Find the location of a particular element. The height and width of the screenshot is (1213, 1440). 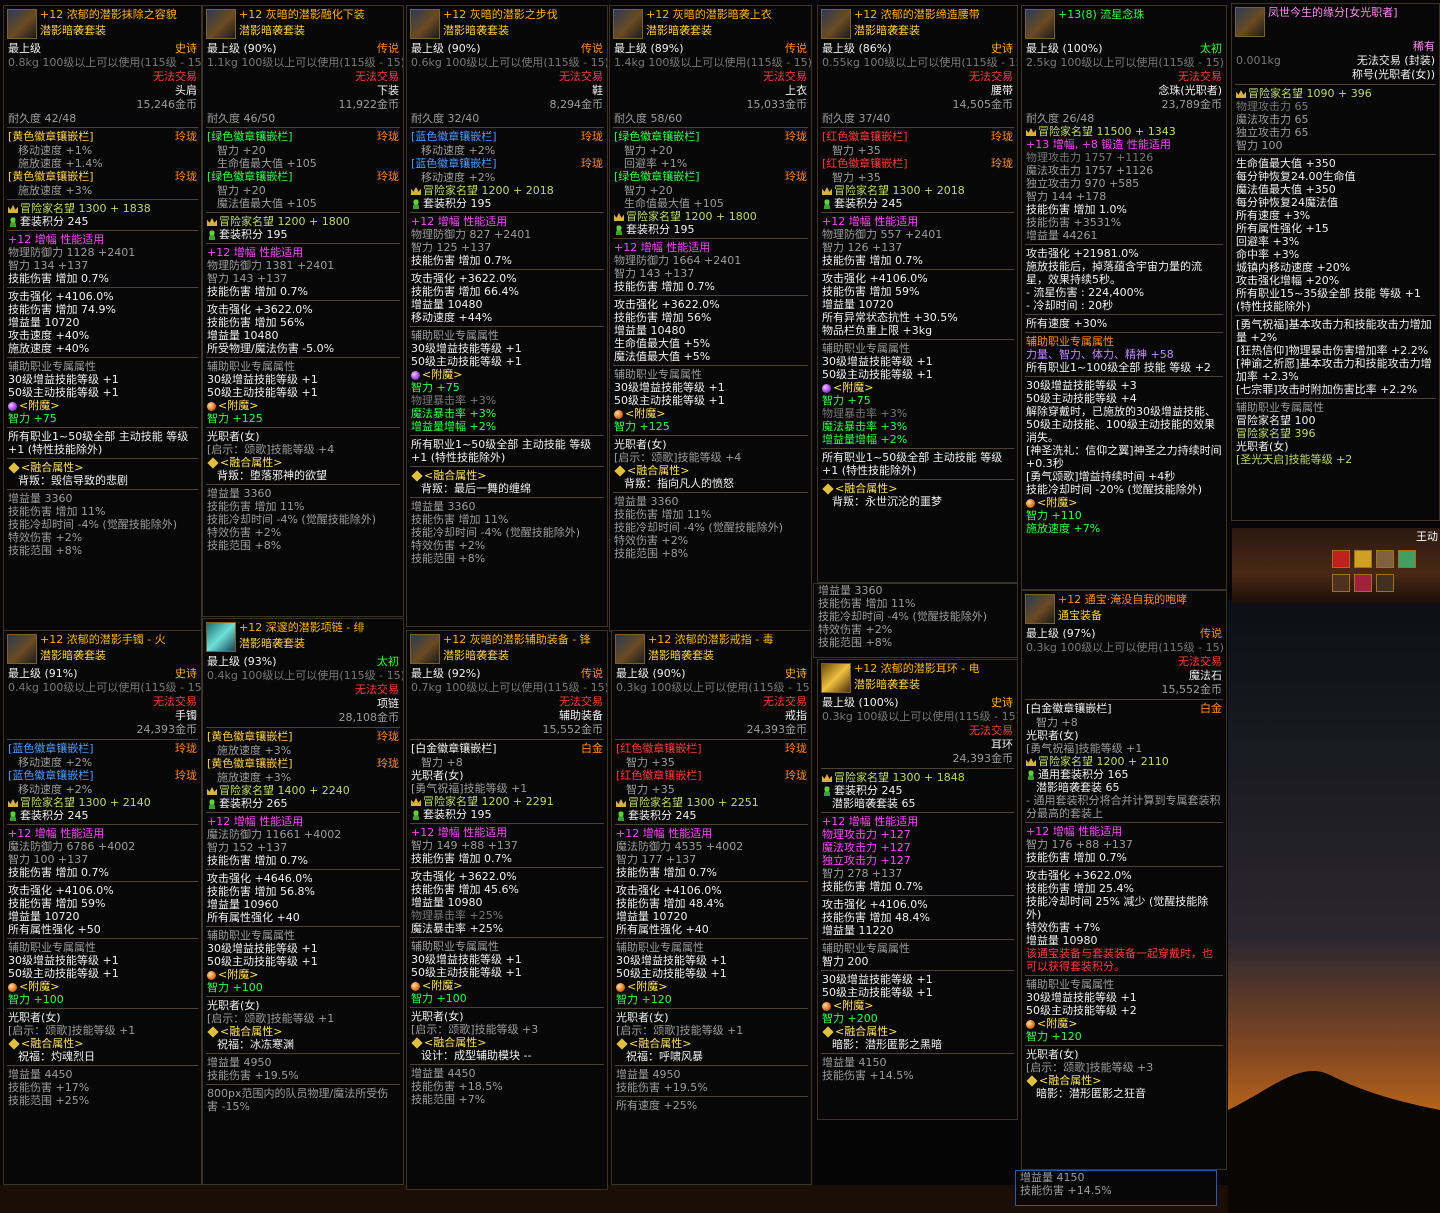

socket-stat: 回避率 +1% is located at coordinates (710, 163).